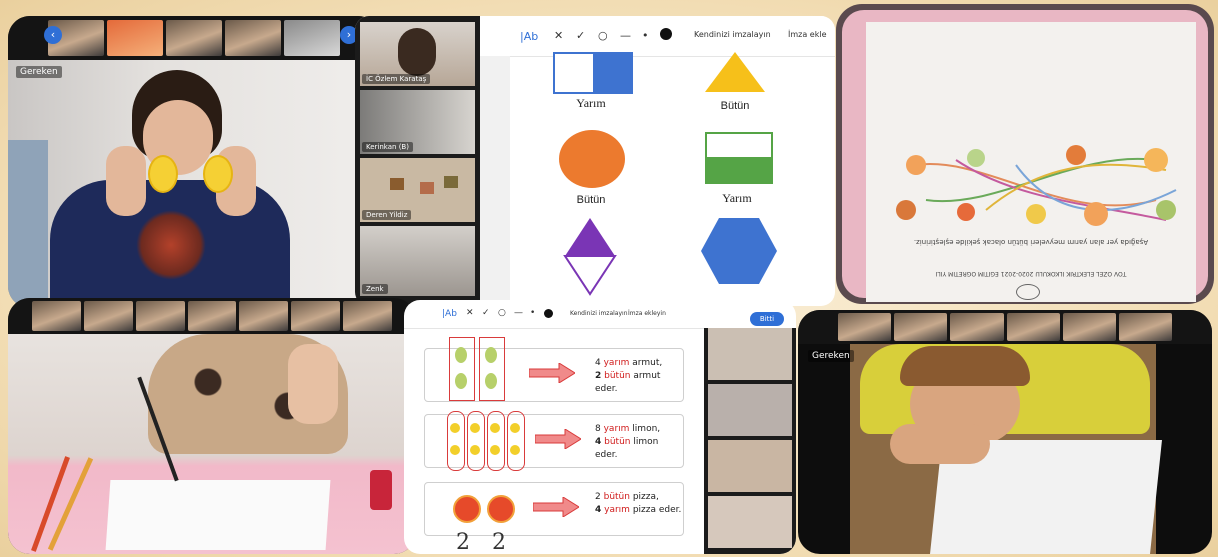 Image resolution: width=1218 pixels, height=557 pixels. What do you see at coordinates (590, 257) in the screenshot?
I see `half-diamond-shape` at bounding box center [590, 257].